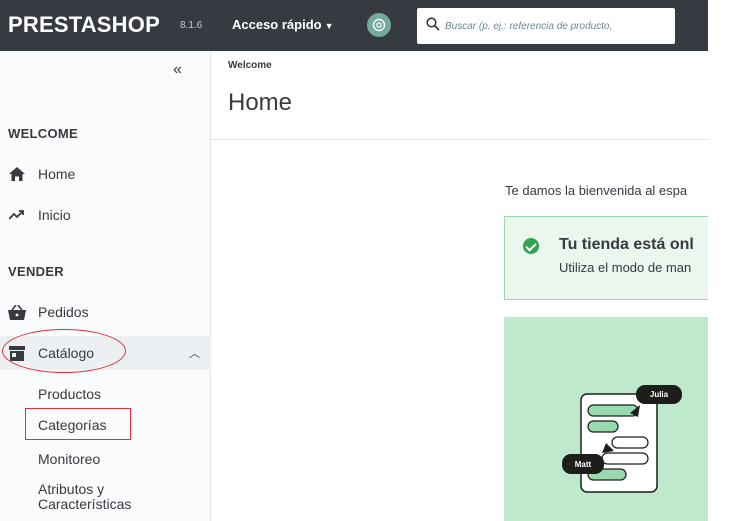  What do you see at coordinates (558, 26) in the screenshot?
I see `search-input` at bounding box center [558, 26].